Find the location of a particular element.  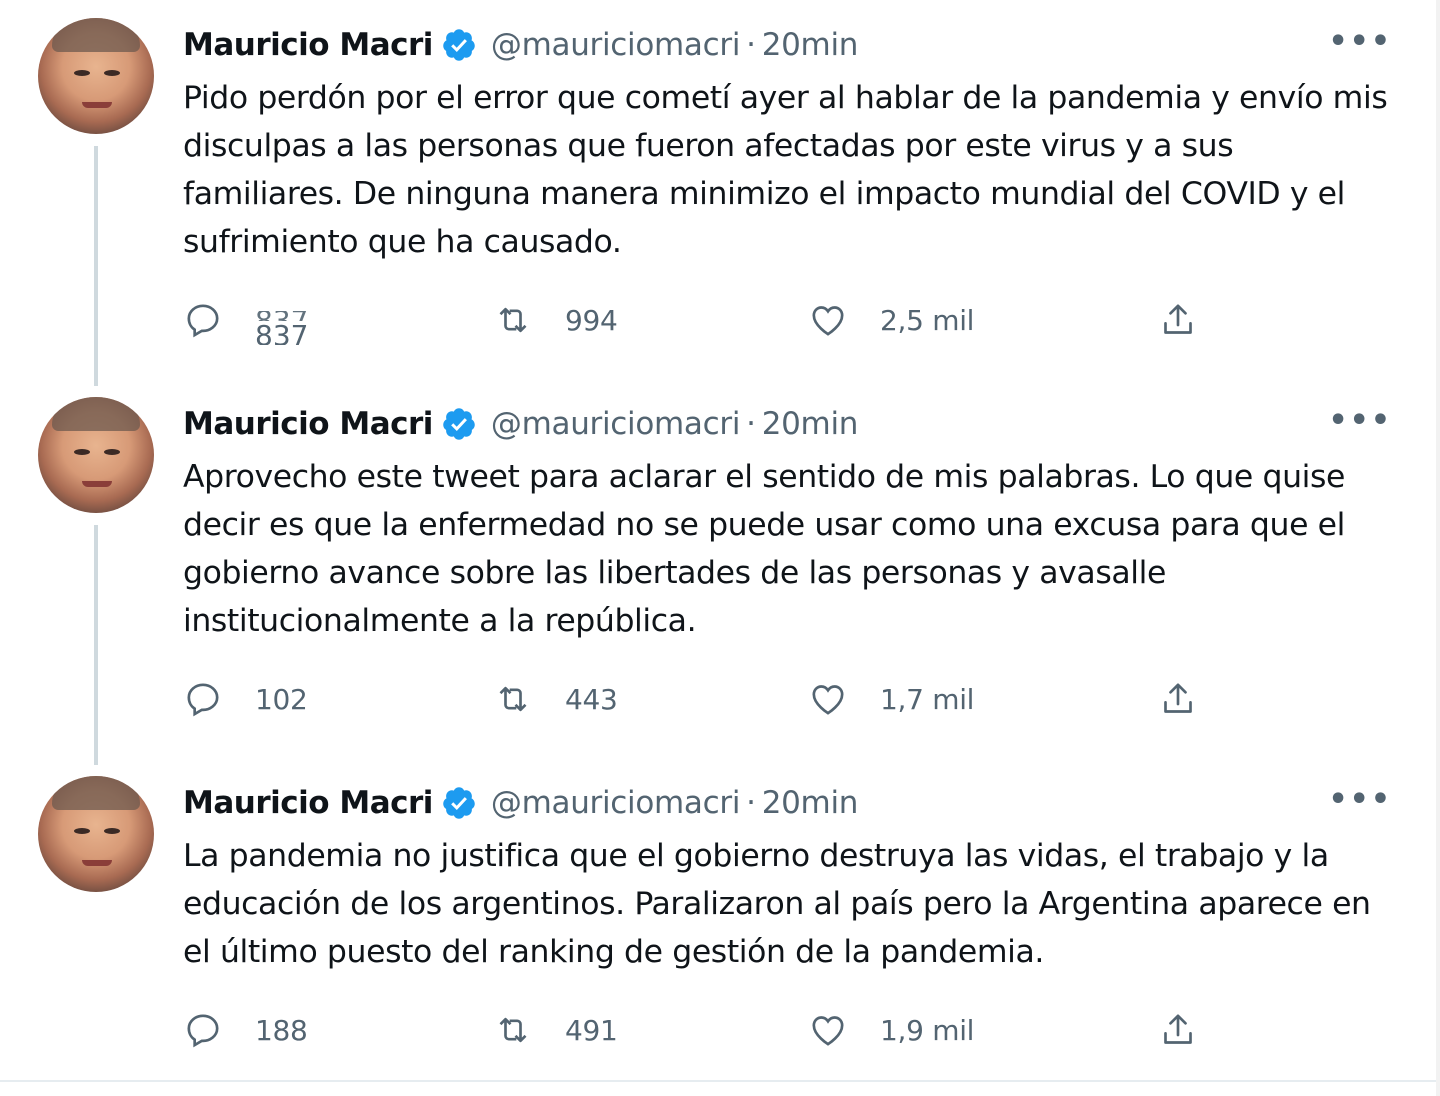

bottom-divider is located at coordinates (718, 1081).